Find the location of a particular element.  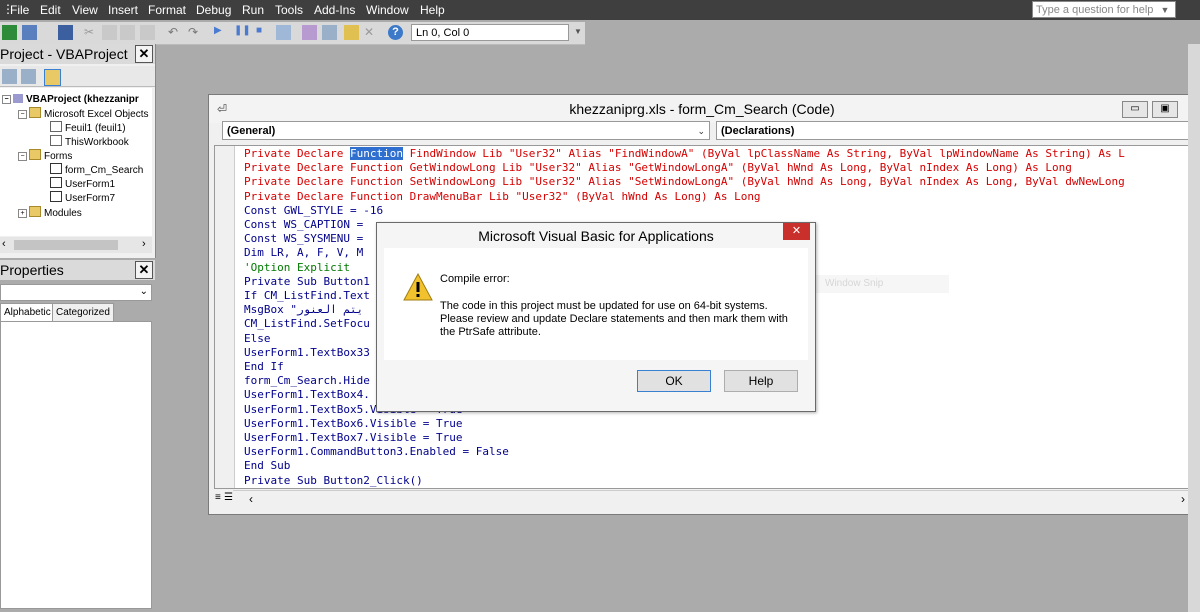

code-text: UserForm1.TextBox33 is located at coordinates (307, 352).